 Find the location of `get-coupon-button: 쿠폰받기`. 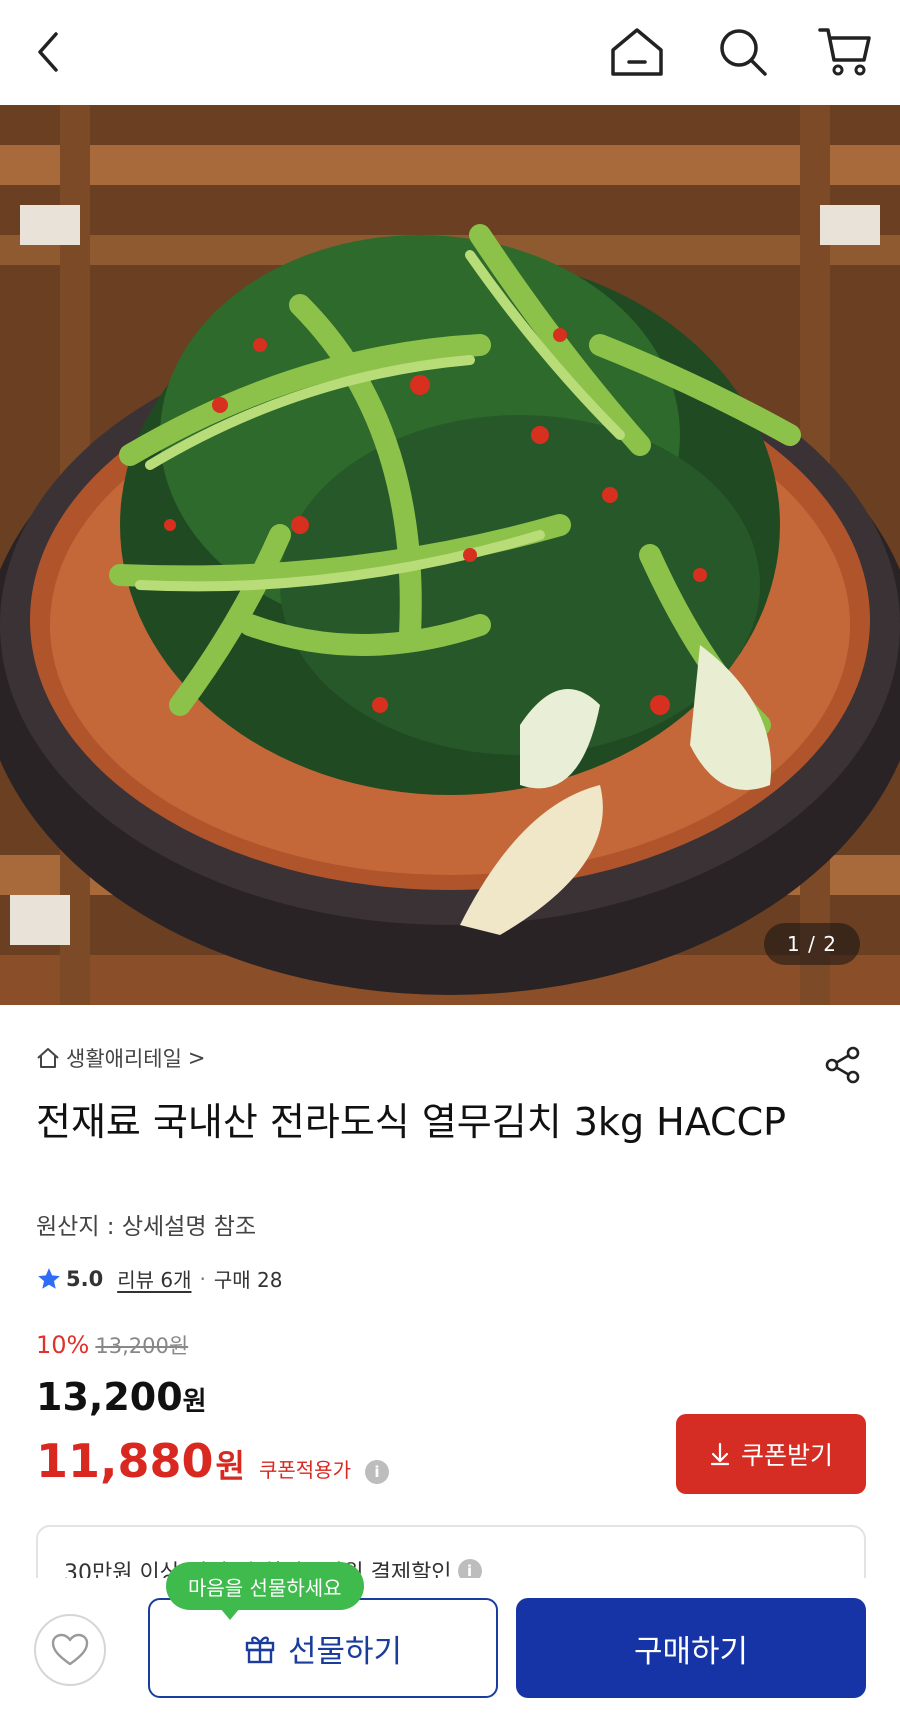

get-coupon-button: 쿠폰받기 is located at coordinates (771, 1454).